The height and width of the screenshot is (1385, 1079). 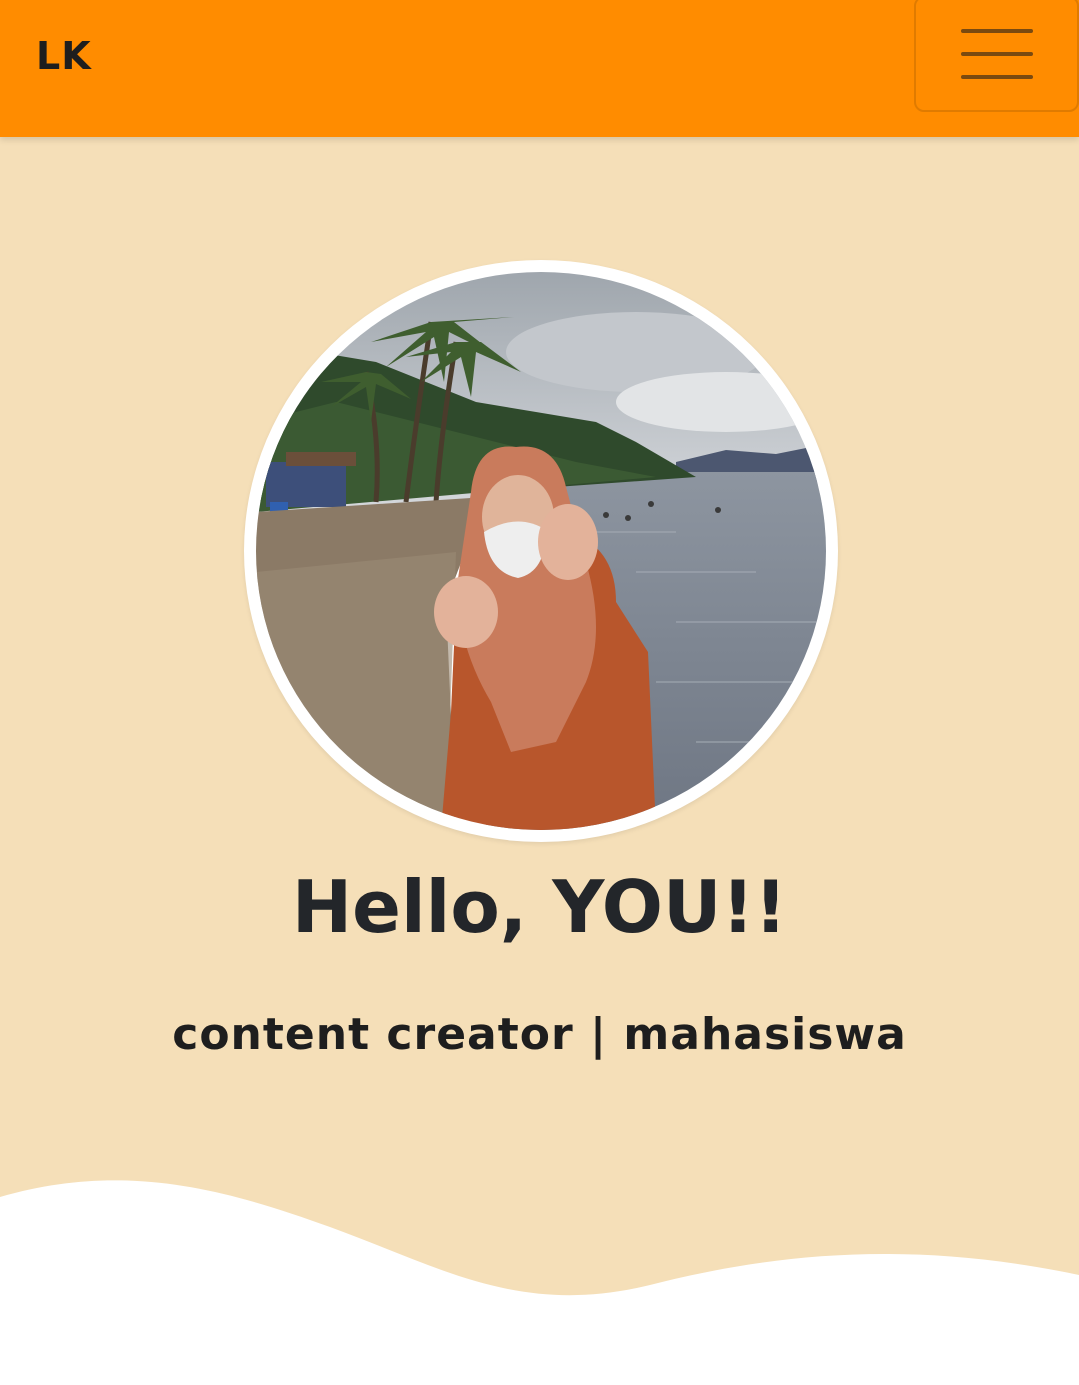 I want to click on menu-toggle-button, so click(x=996, y=56).